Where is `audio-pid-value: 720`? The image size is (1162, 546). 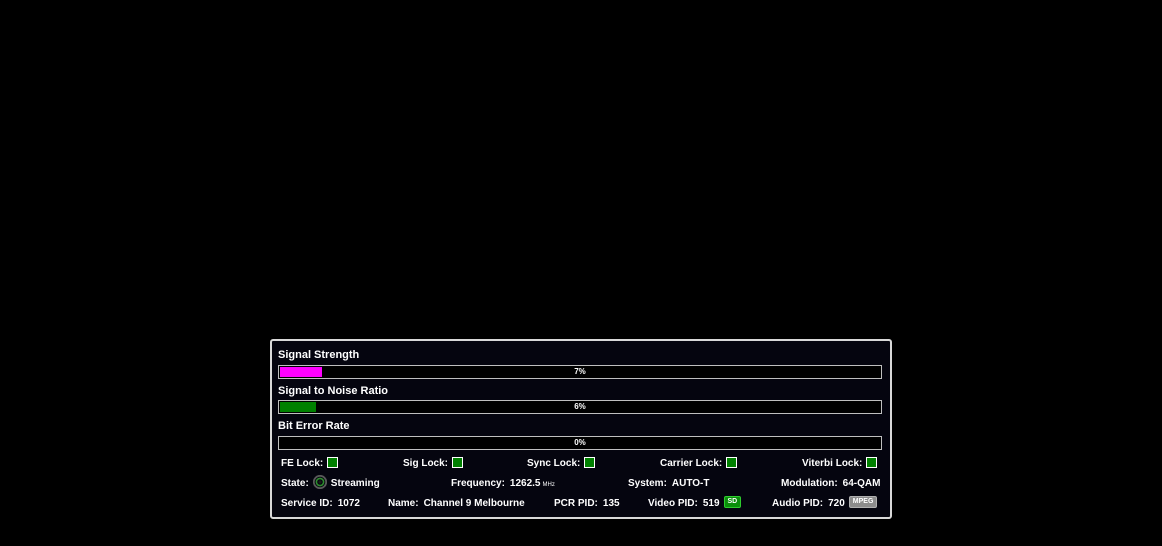
audio-pid-value: 720 is located at coordinates (836, 503).